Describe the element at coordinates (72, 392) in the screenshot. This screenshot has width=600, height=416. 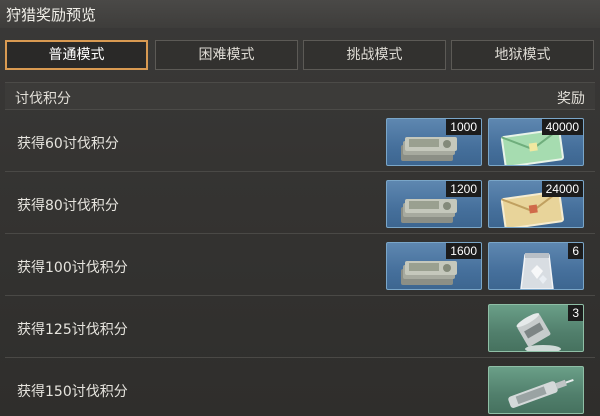
I see `row-label: 获得150讨伐积分` at that location.